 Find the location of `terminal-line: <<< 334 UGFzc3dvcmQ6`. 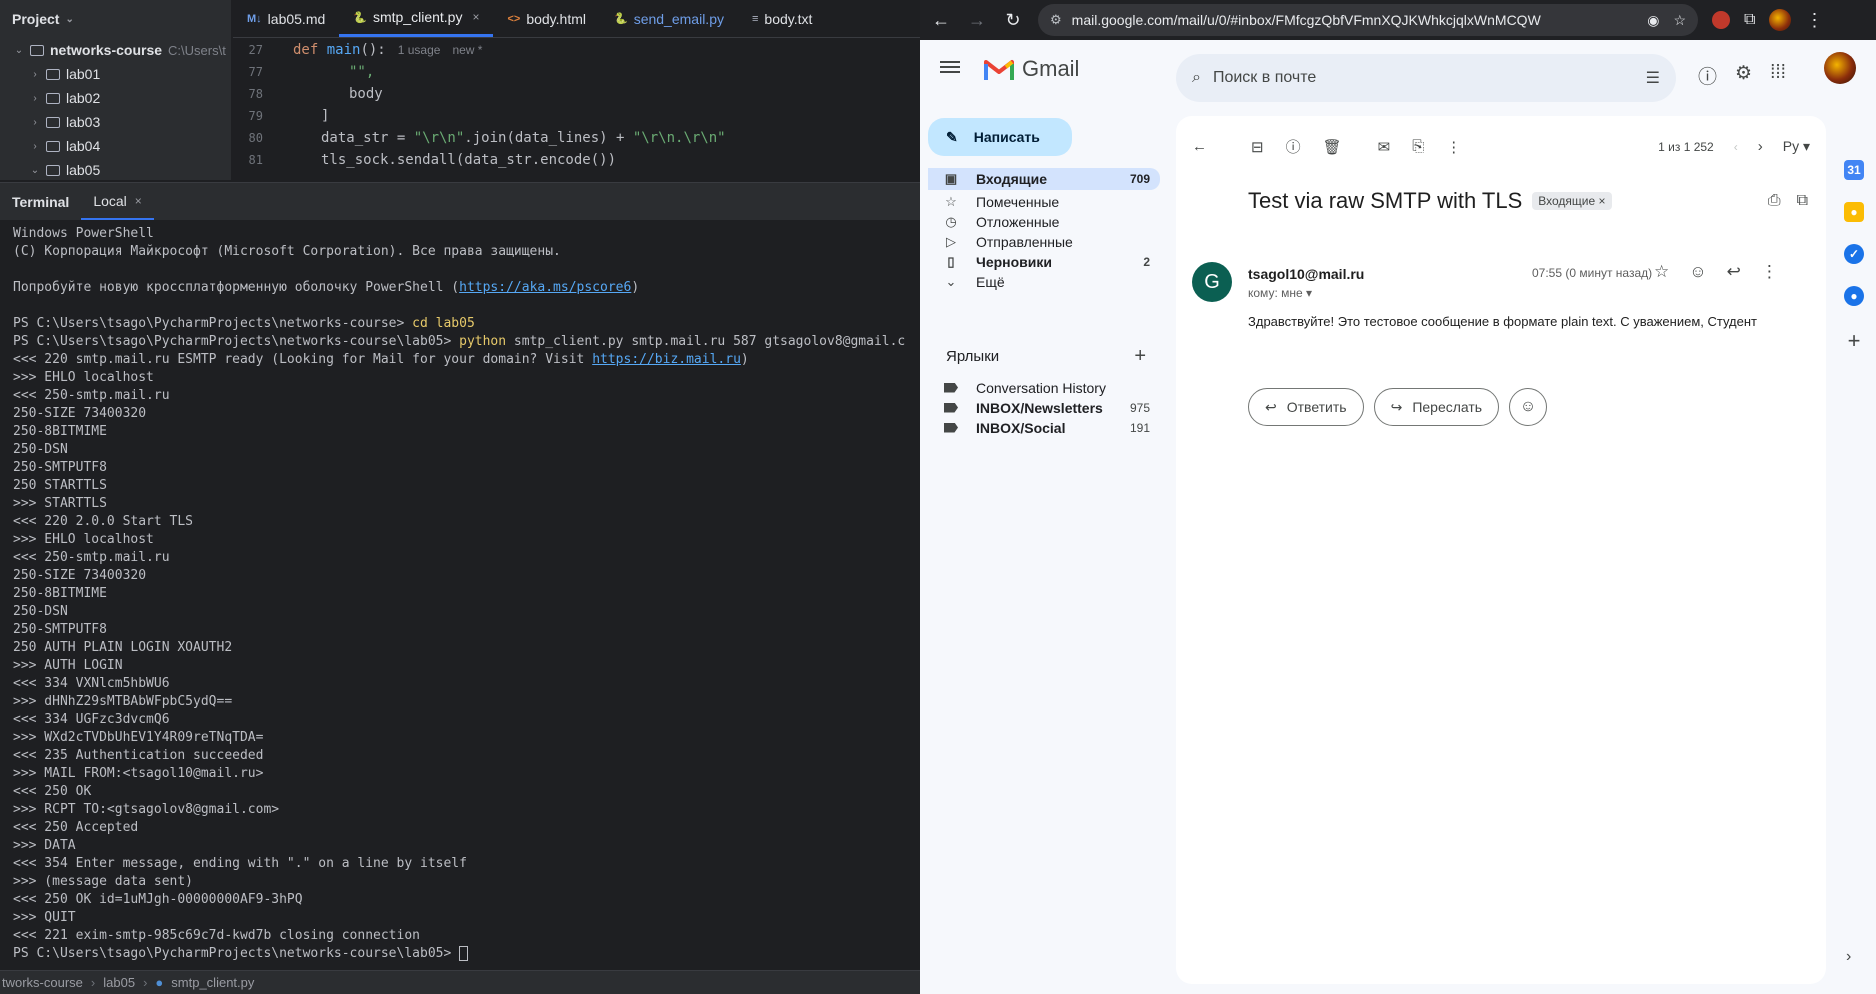

terminal-line: <<< 334 UGFzc3dvcmQ6 is located at coordinates (91, 719).